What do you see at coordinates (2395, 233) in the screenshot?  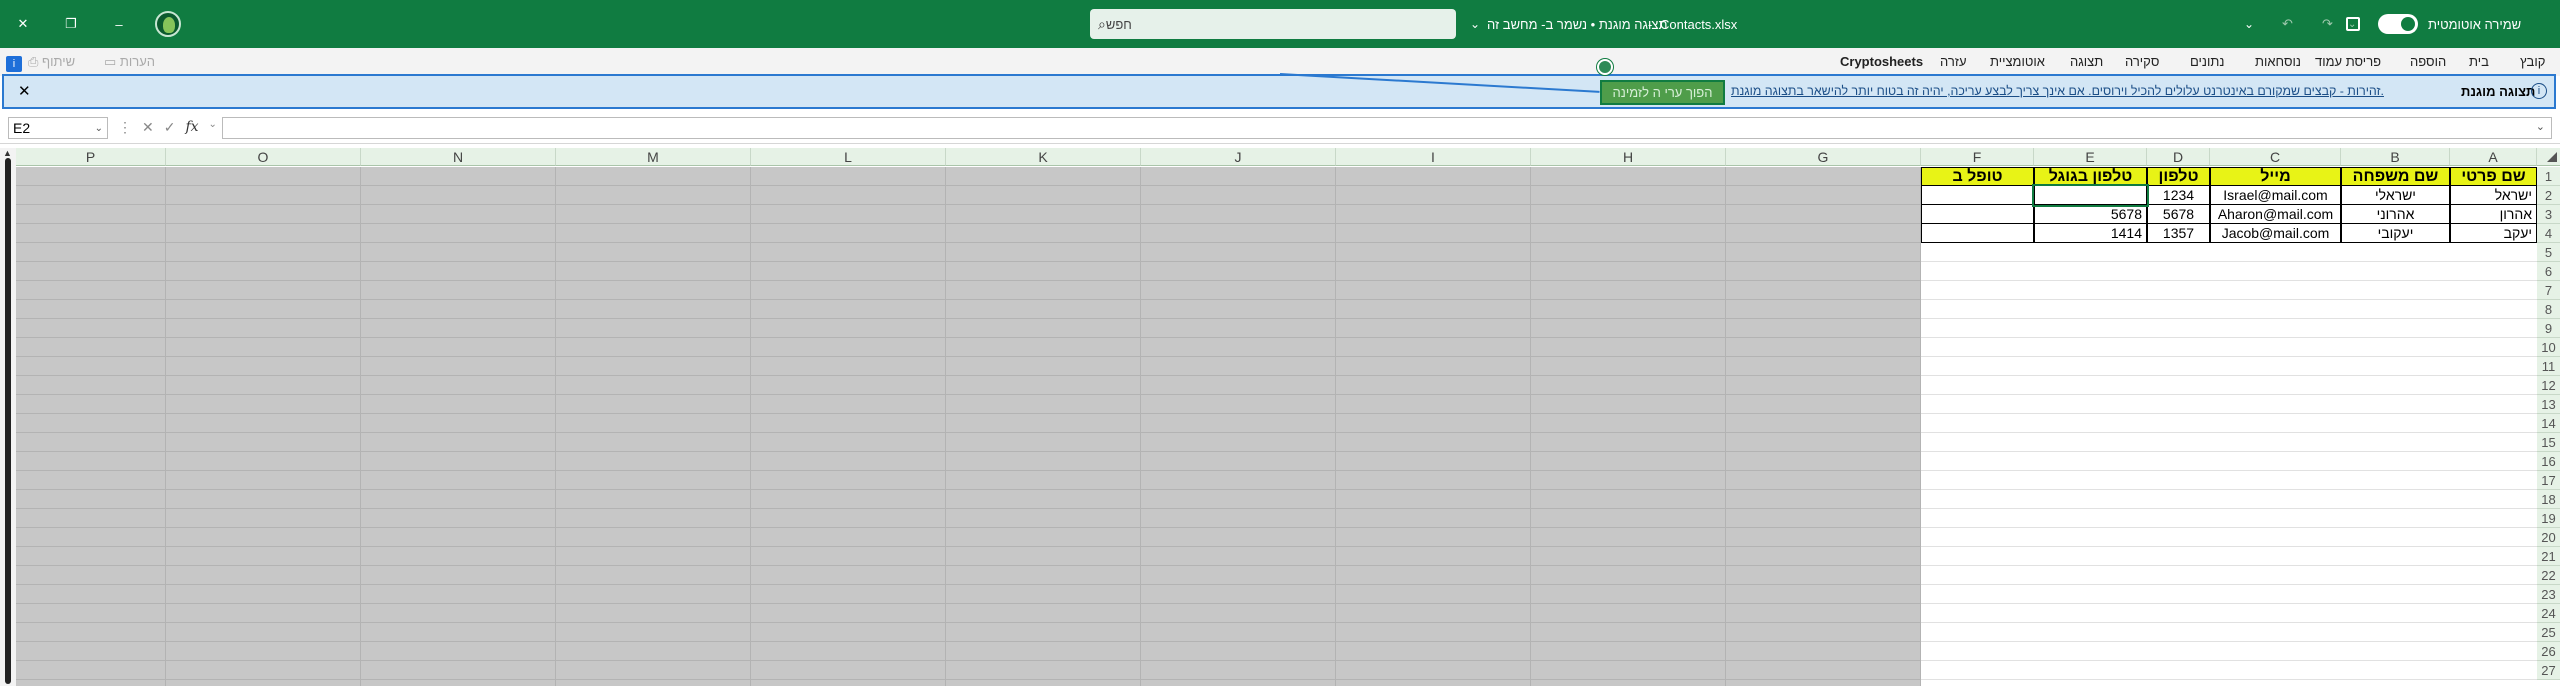 I see `cell-b4: יעקובי` at bounding box center [2395, 233].